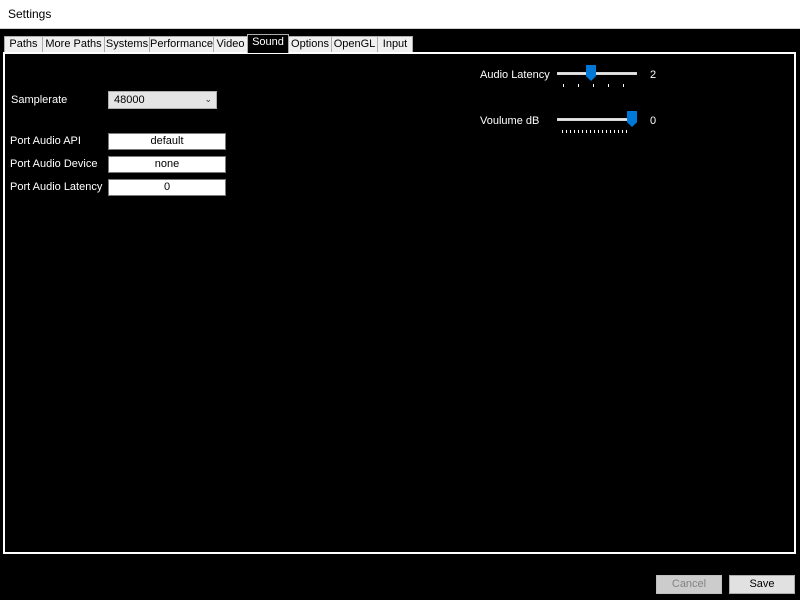 This screenshot has height=600, width=800. I want to click on tab-performance: Performance, so click(181, 44).